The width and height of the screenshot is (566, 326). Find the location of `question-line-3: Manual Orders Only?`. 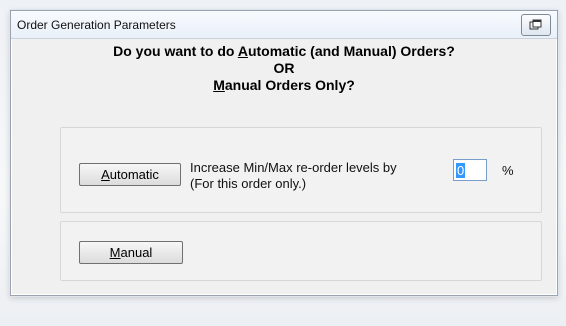

question-line-3: Manual Orders Only? is located at coordinates (284, 85).